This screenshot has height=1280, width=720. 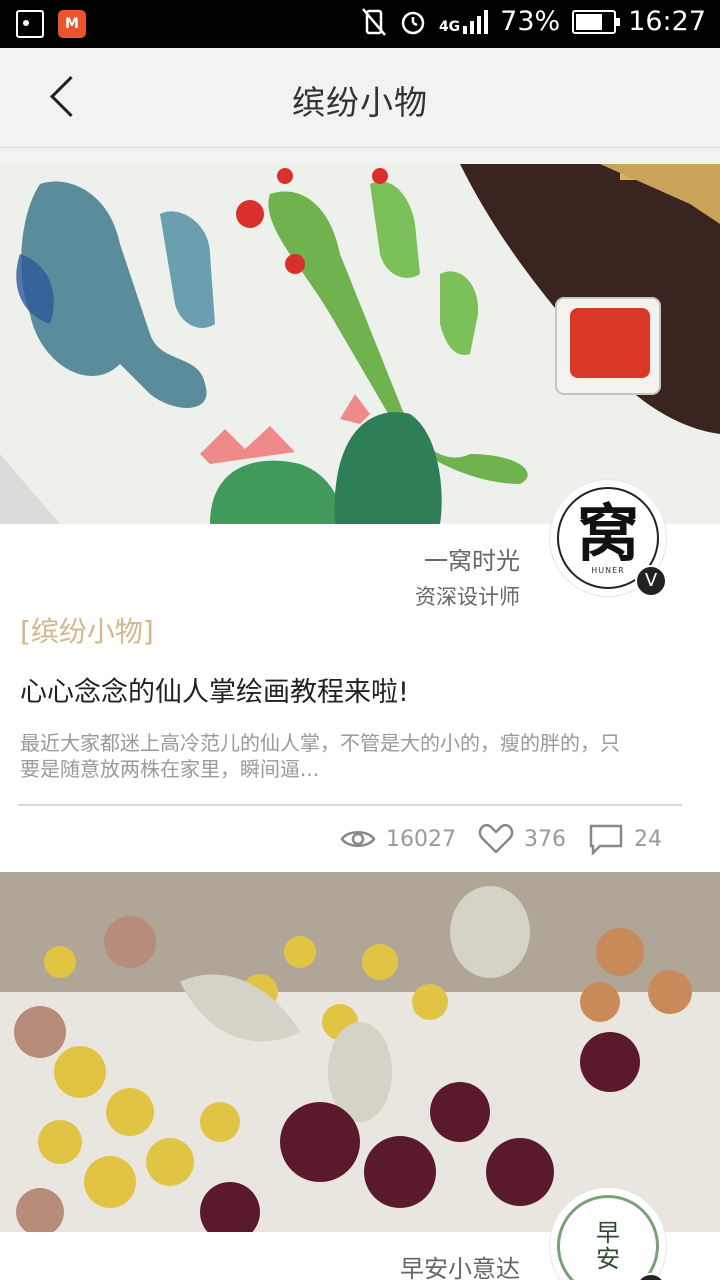 I want to click on comment-icon, so click(x=606, y=839).